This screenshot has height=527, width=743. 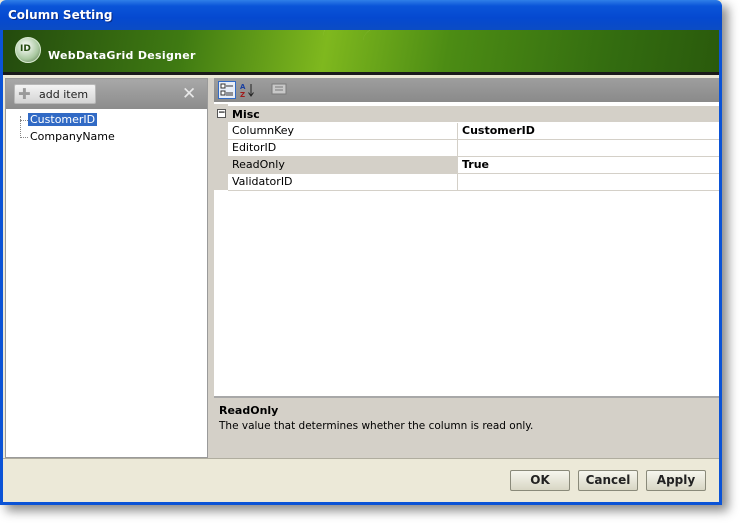 I want to click on category-label: Misc, so click(x=246, y=114).